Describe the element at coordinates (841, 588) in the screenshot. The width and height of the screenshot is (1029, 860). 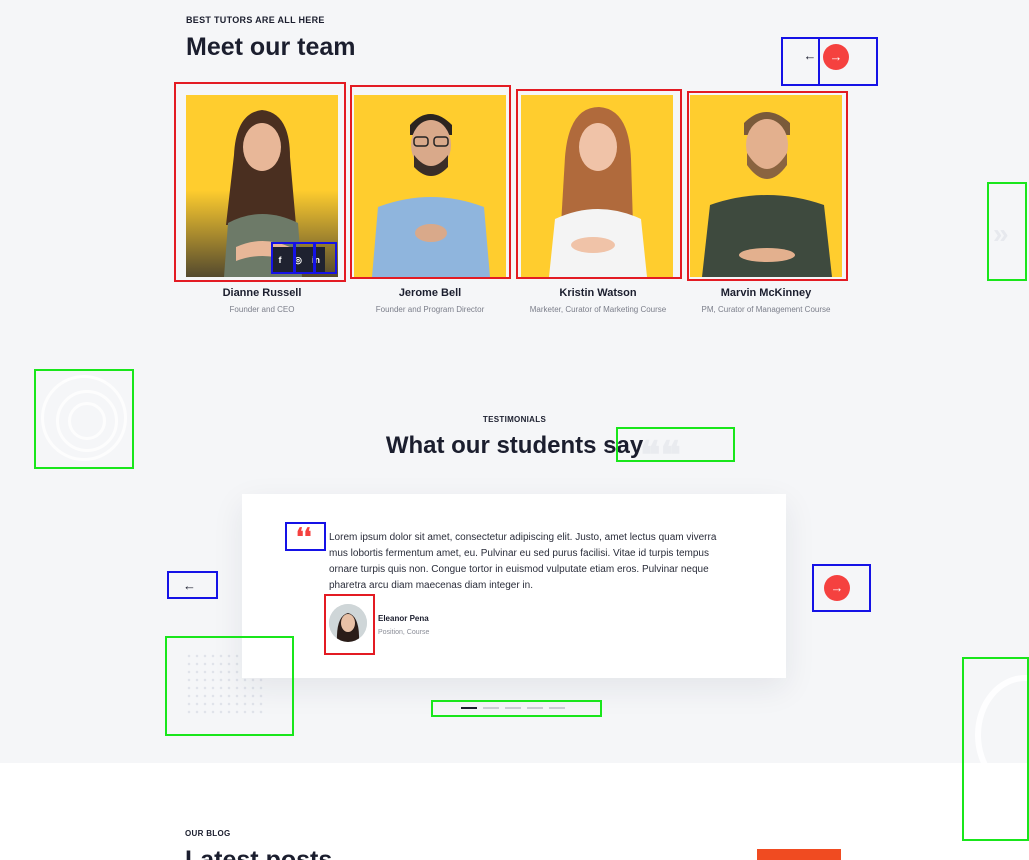
I see `testimonial-next-highlight` at that location.